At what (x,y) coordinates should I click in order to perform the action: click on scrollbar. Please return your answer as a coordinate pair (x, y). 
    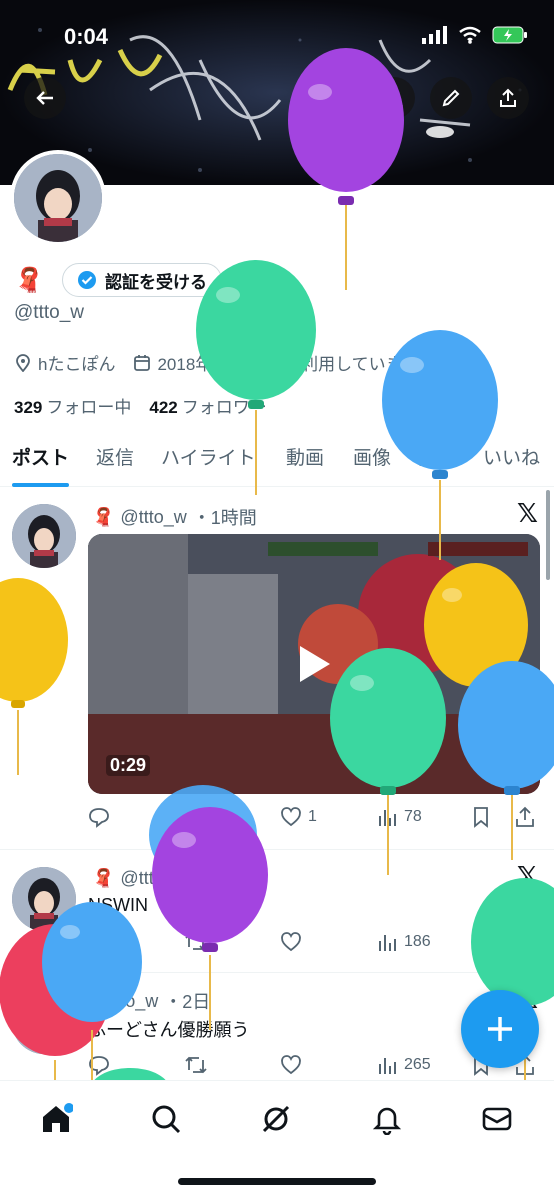
    Looking at the image, I should click on (548, 535).